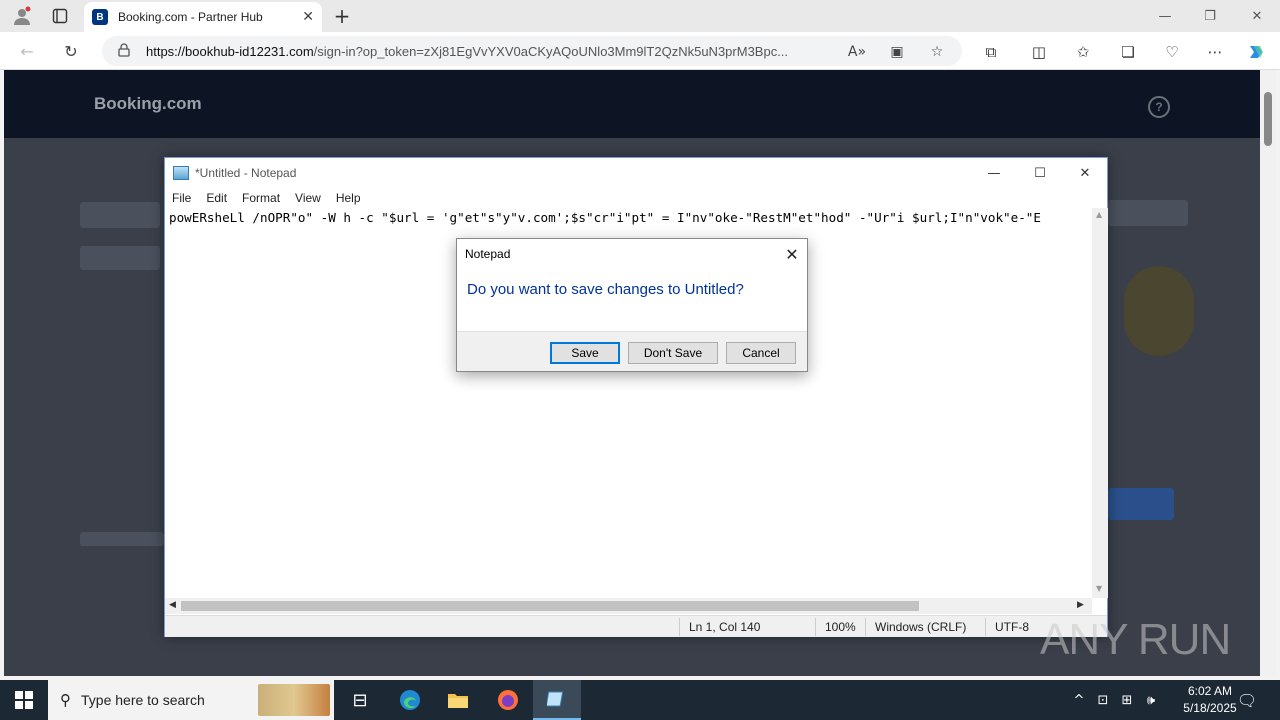  I want to click on notepad-title-bar: *Untitled - Notepad, so click(636, 173).